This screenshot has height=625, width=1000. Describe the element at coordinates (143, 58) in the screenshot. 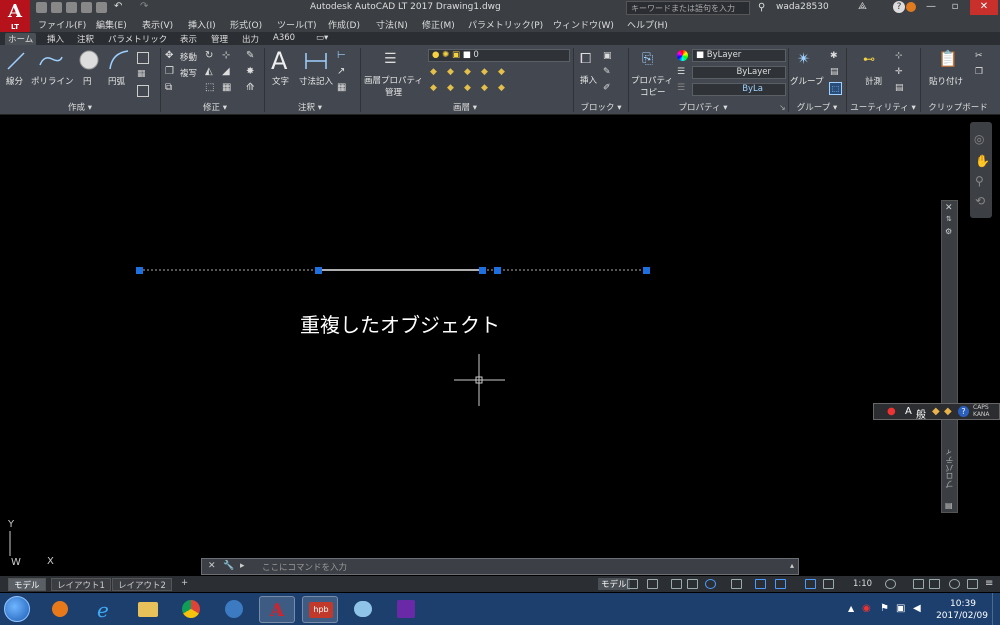

I see `rectangle-icon` at that location.